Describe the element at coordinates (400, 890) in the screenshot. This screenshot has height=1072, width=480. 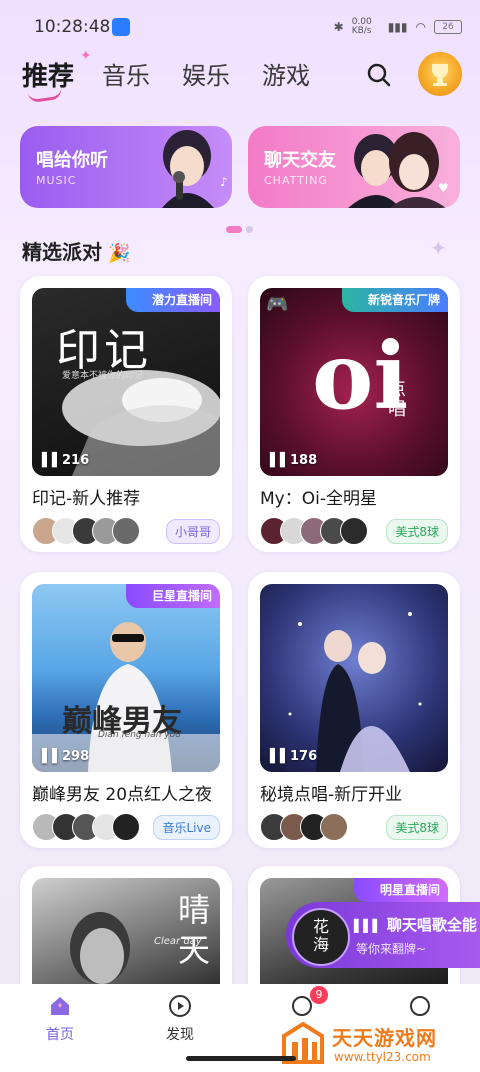
I see `room-badge: 明星直播间` at that location.